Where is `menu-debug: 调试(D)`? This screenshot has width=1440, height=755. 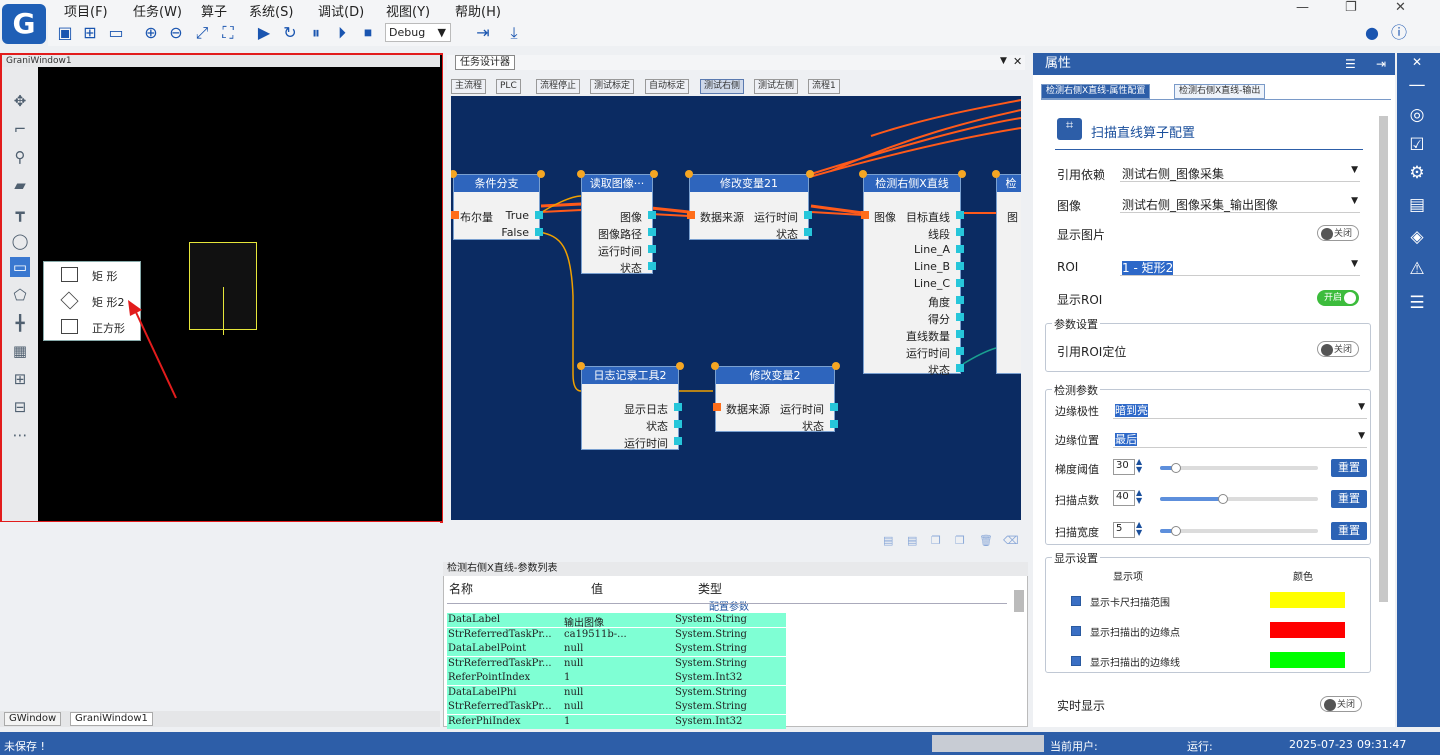
menu-debug: 调试(D) is located at coordinates (341, 10).